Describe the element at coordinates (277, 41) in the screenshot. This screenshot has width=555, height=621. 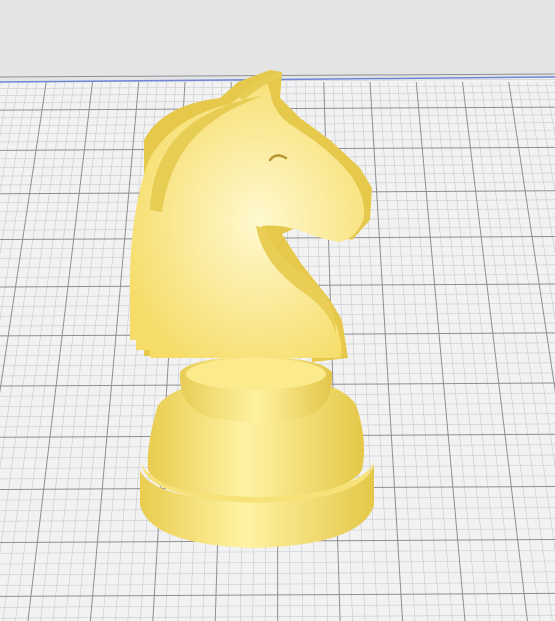
I see `viewport-background` at that location.